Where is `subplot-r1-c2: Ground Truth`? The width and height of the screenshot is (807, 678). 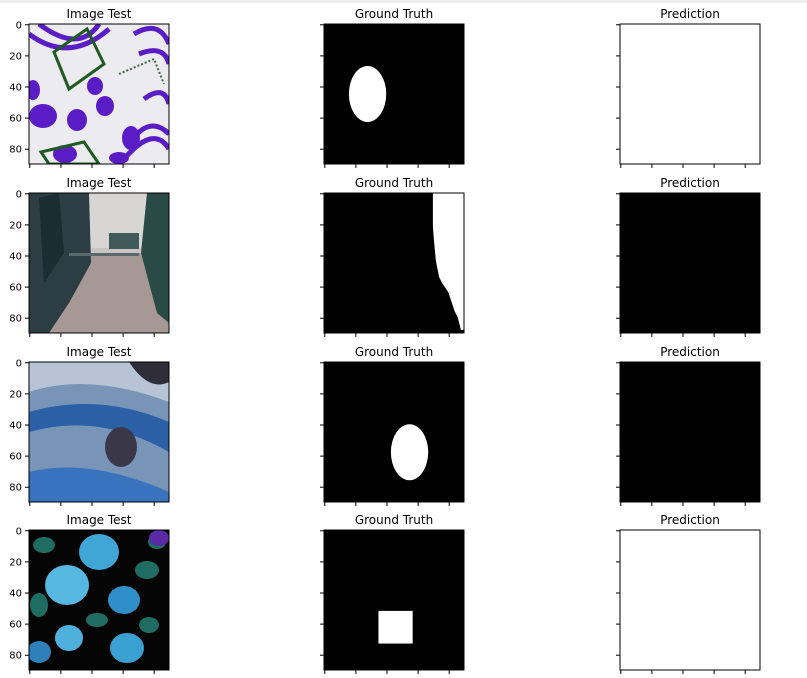 subplot-r1-c2: Ground Truth is located at coordinates (392, 87).